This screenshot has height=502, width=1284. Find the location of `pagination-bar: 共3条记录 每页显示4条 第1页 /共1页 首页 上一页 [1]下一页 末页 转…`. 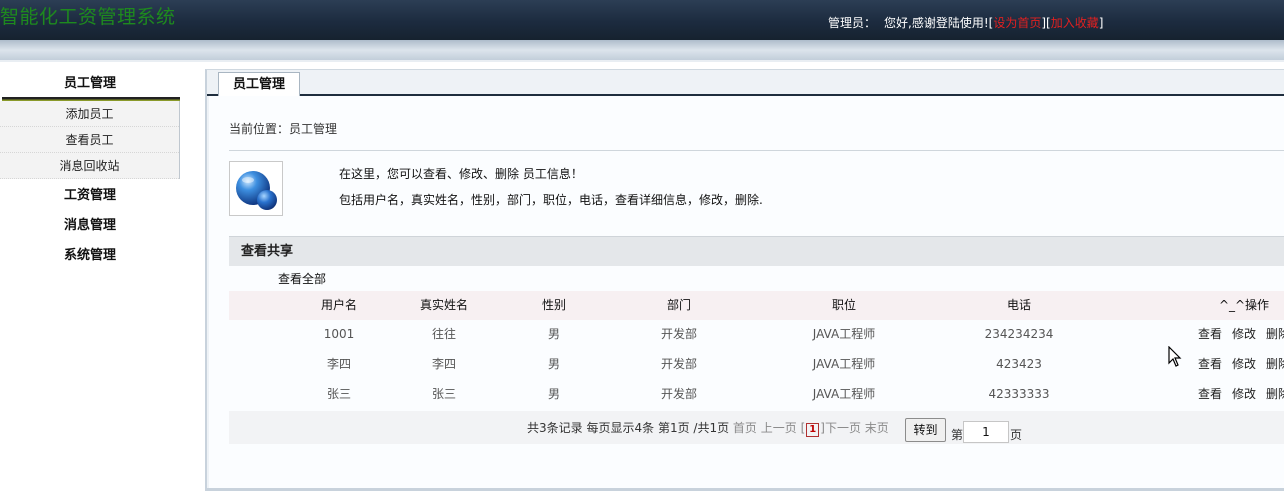

pagination-bar: 共3条记录 每页显示4条 第1页 /共1页 首页 上一页 [1]下一页 末页 转… is located at coordinates (756, 427).